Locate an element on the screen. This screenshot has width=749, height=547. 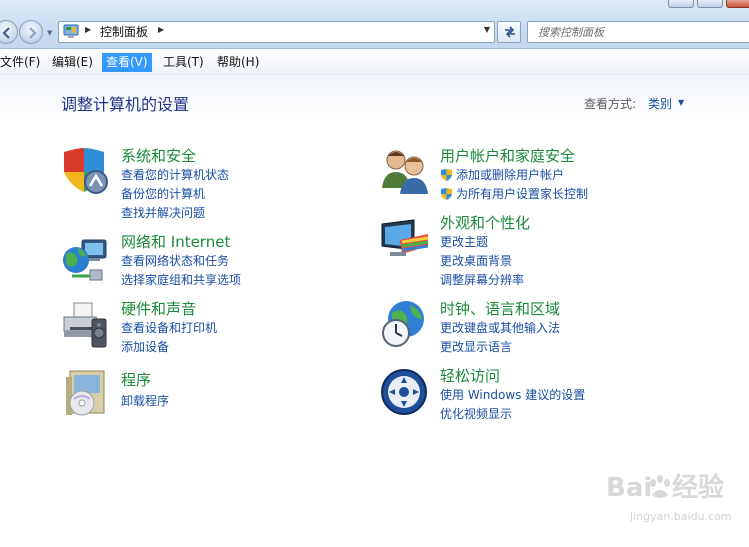
programs-disc-icon is located at coordinates (85, 394).